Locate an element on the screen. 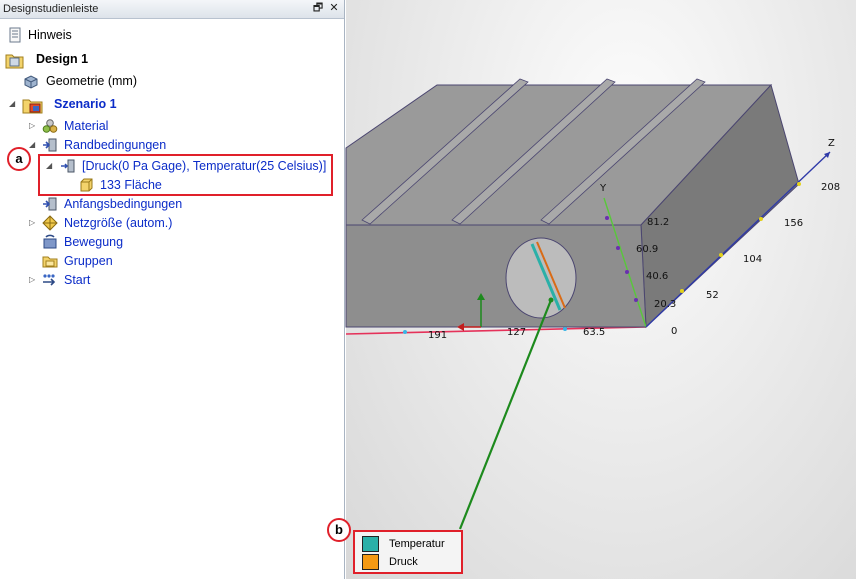 The height and width of the screenshot is (579, 856). legend-swatch-temperature is located at coordinates (370, 544).